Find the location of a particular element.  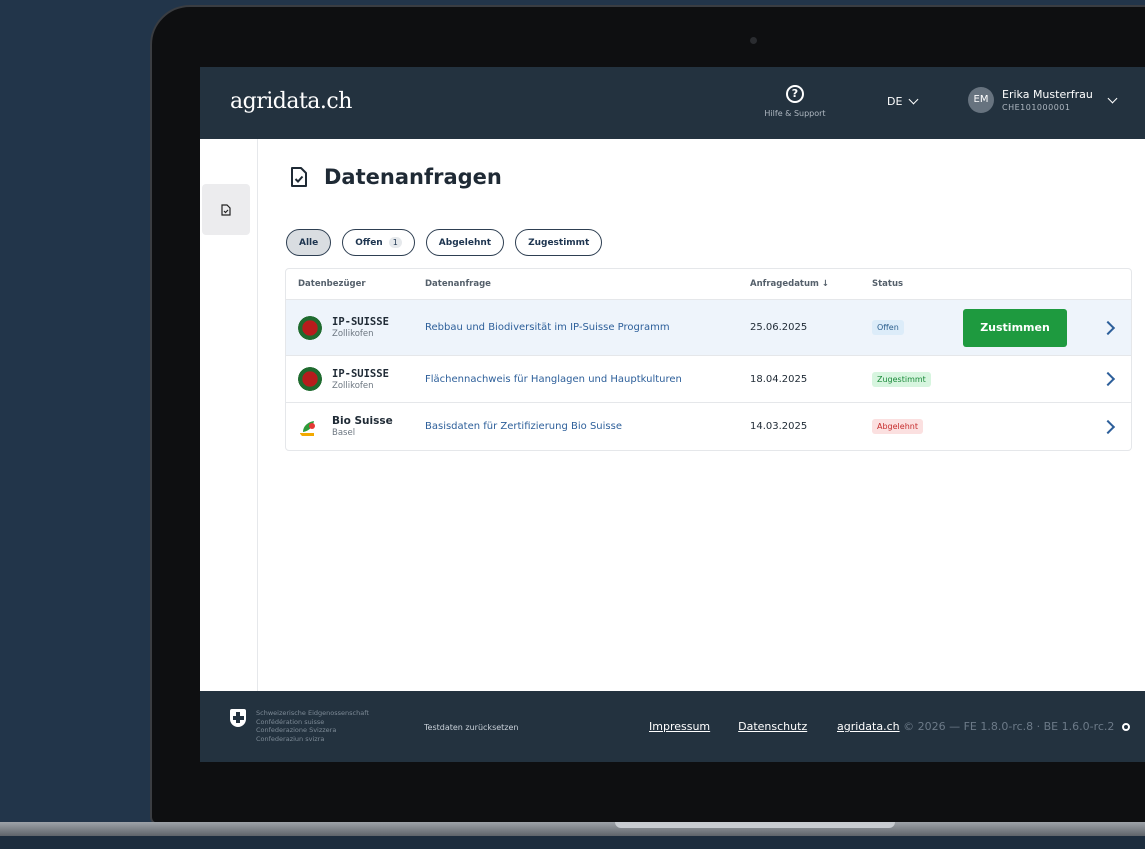

request-title: Basisdaten für Zertifizierung Bio Suisse is located at coordinates (523, 426).